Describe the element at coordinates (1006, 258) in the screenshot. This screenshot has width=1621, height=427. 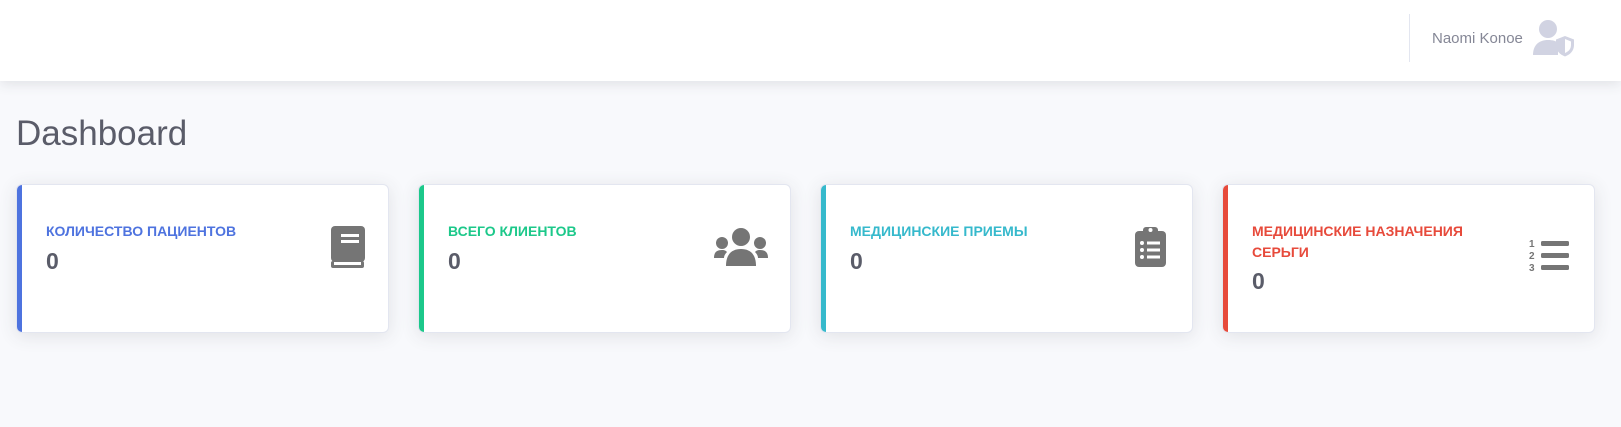
I see `card-medical-appointments: МЕДИЦИНСКИЕ ПРИЕМЫ 0` at that location.